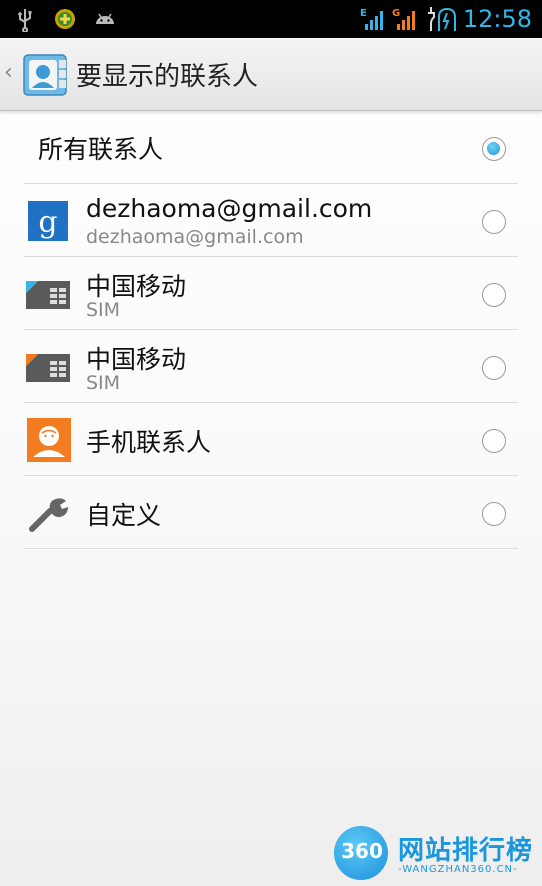 Image resolution: width=542 pixels, height=886 pixels. What do you see at coordinates (271, 512) in the screenshot?
I see `list-item-customize: 自定义` at bounding box center [271, 512].